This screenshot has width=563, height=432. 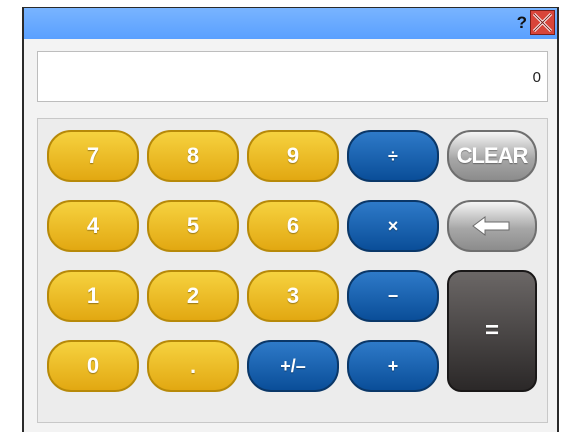 I want to click on key-add: +, so click(x=393, y=366).